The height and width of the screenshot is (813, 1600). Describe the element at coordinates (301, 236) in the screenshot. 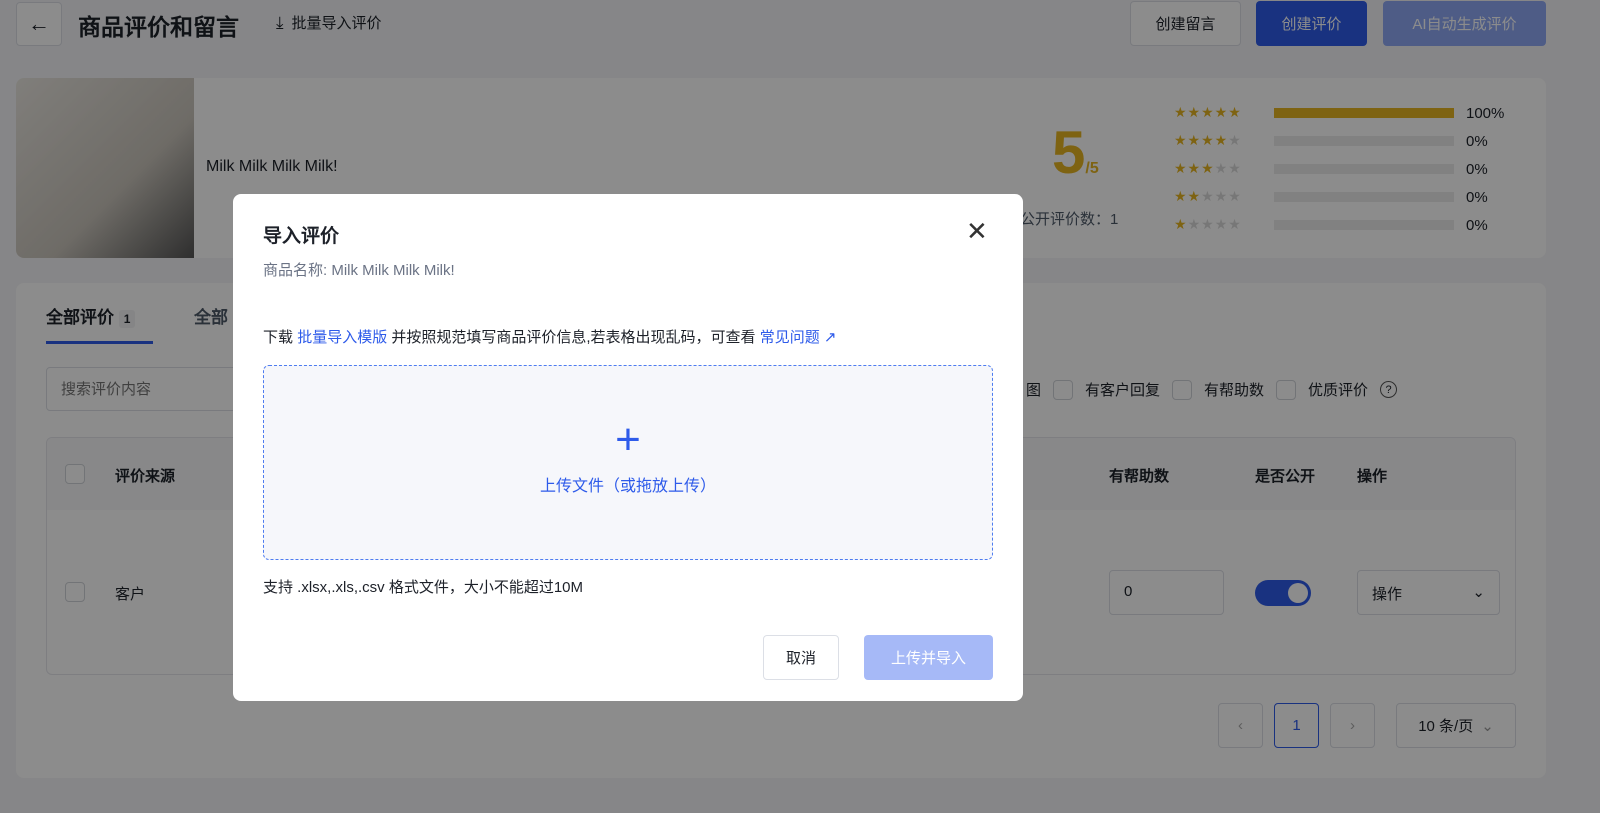

I see `modal-title: 导入评价` at that location.